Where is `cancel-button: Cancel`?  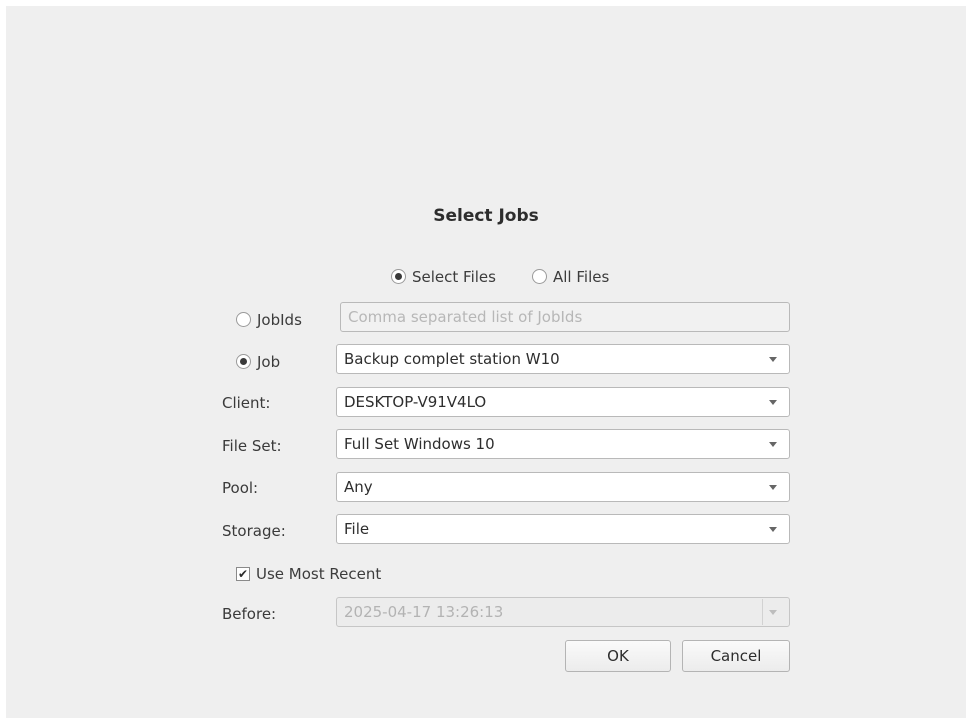
cancel-button: Cancel is located at coordinates (736, 656).